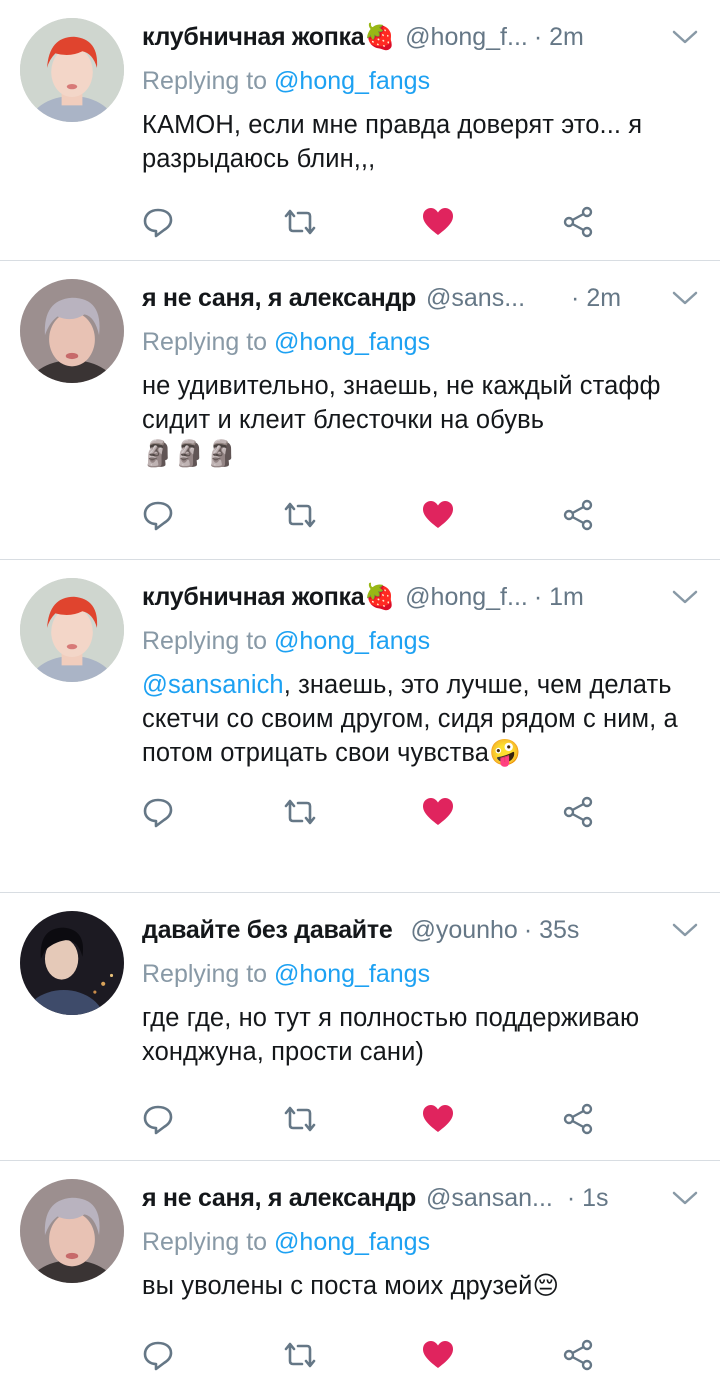  What do you see at coordinates (213, 685) in the screenshot?
I see `mention-link: @sansanich` at bounding box center [213, 685].